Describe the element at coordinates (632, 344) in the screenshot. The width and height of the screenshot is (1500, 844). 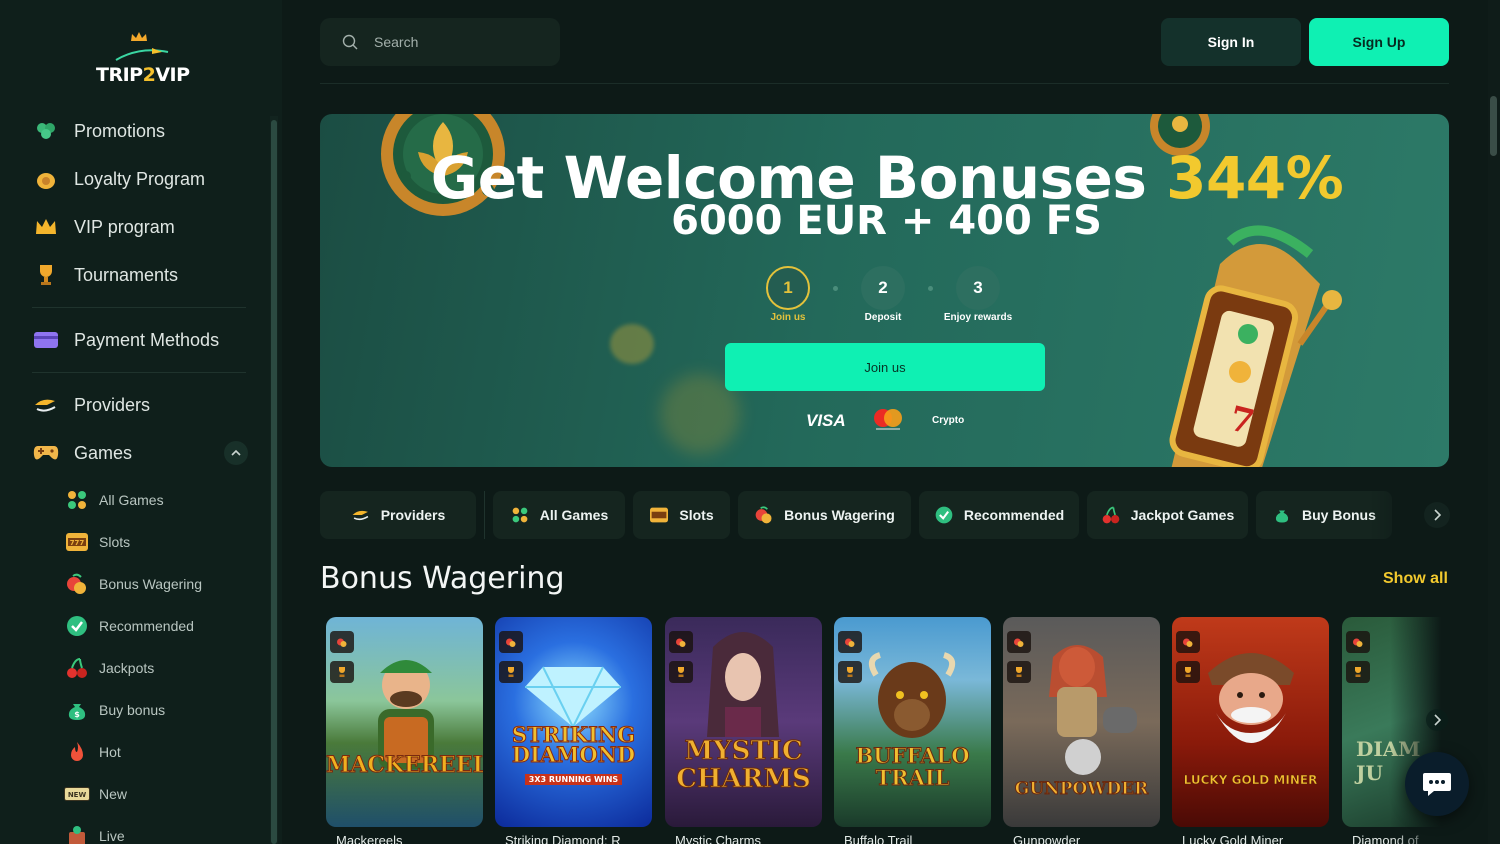
I see `blurred-coin` at that location.